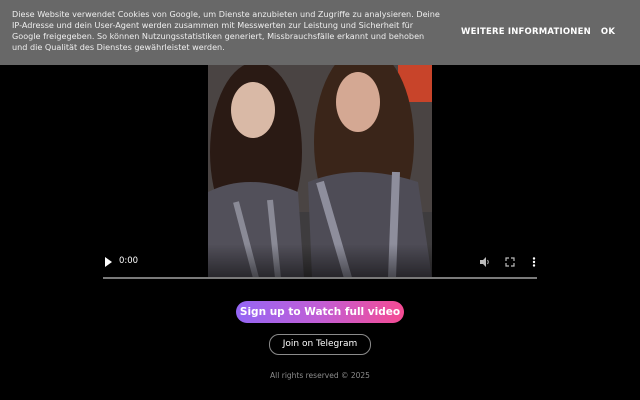  Describe the element at coordinates (526, 32) in the screenshot. I see `more-info-link: WEITERE INFORMATIONEN` at that location.